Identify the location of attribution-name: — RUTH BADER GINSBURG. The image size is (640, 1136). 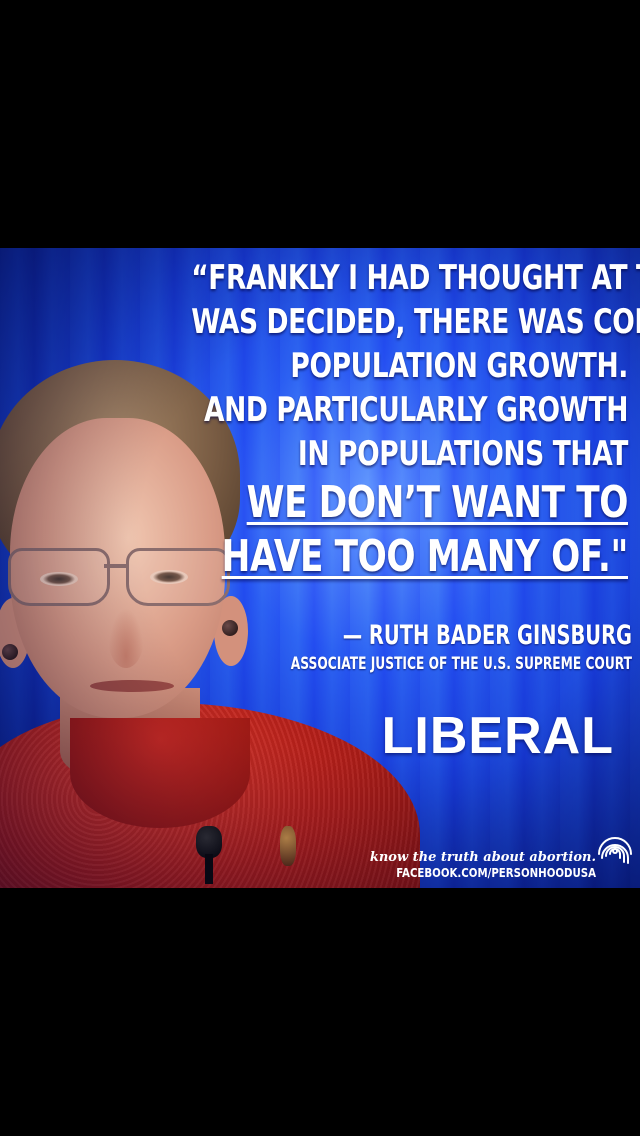
(487, 635).